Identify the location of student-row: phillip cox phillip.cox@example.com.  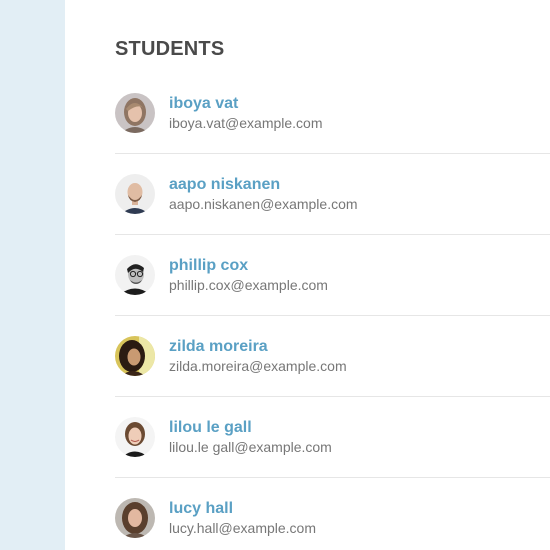
(332, 275).